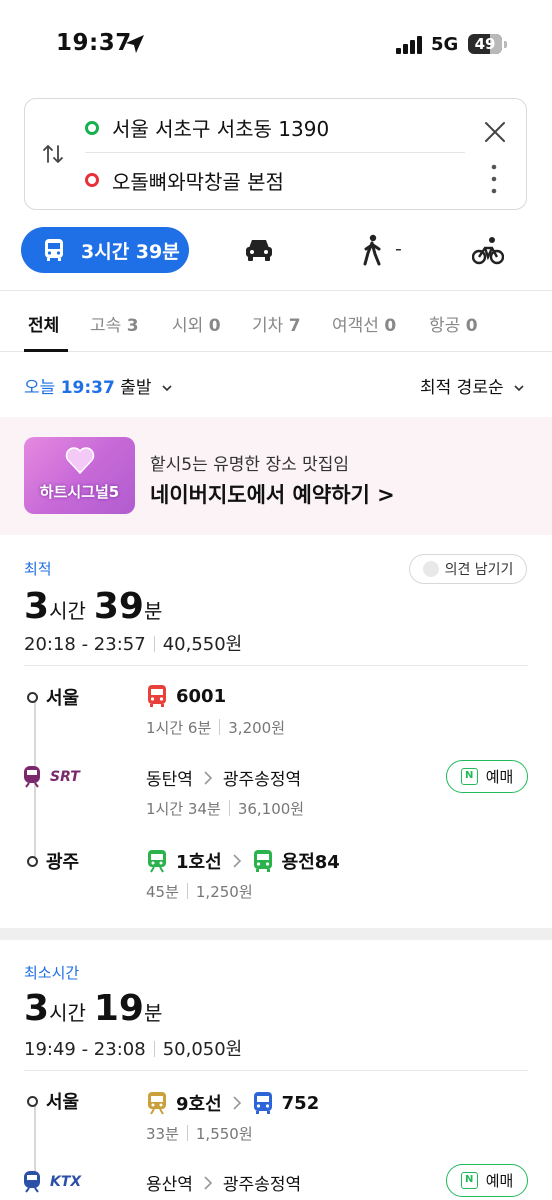 The image size is (552, 1200). Describe the element at coordinates (93, 1008) in the screenshot. I see `route-duration: 3시간 19분` at that location.